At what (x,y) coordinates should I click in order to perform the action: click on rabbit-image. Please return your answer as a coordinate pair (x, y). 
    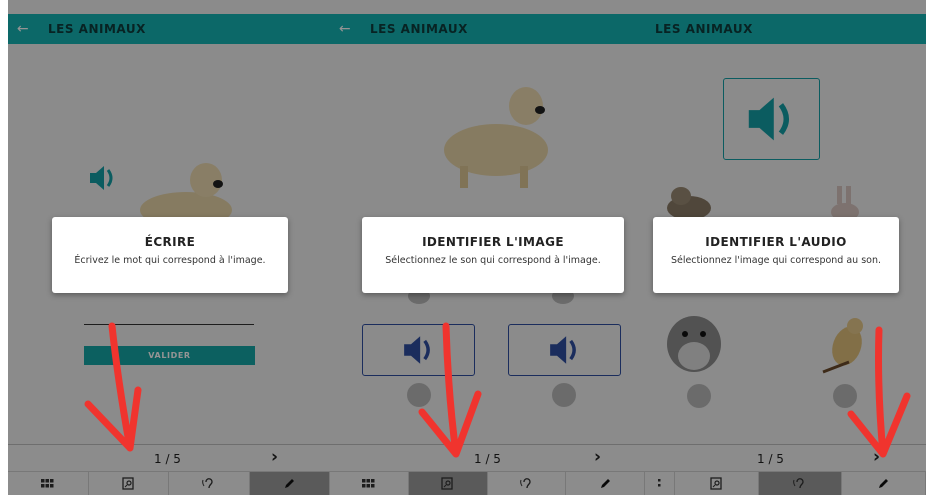
    Looking at the image, I should click on (845, 203).